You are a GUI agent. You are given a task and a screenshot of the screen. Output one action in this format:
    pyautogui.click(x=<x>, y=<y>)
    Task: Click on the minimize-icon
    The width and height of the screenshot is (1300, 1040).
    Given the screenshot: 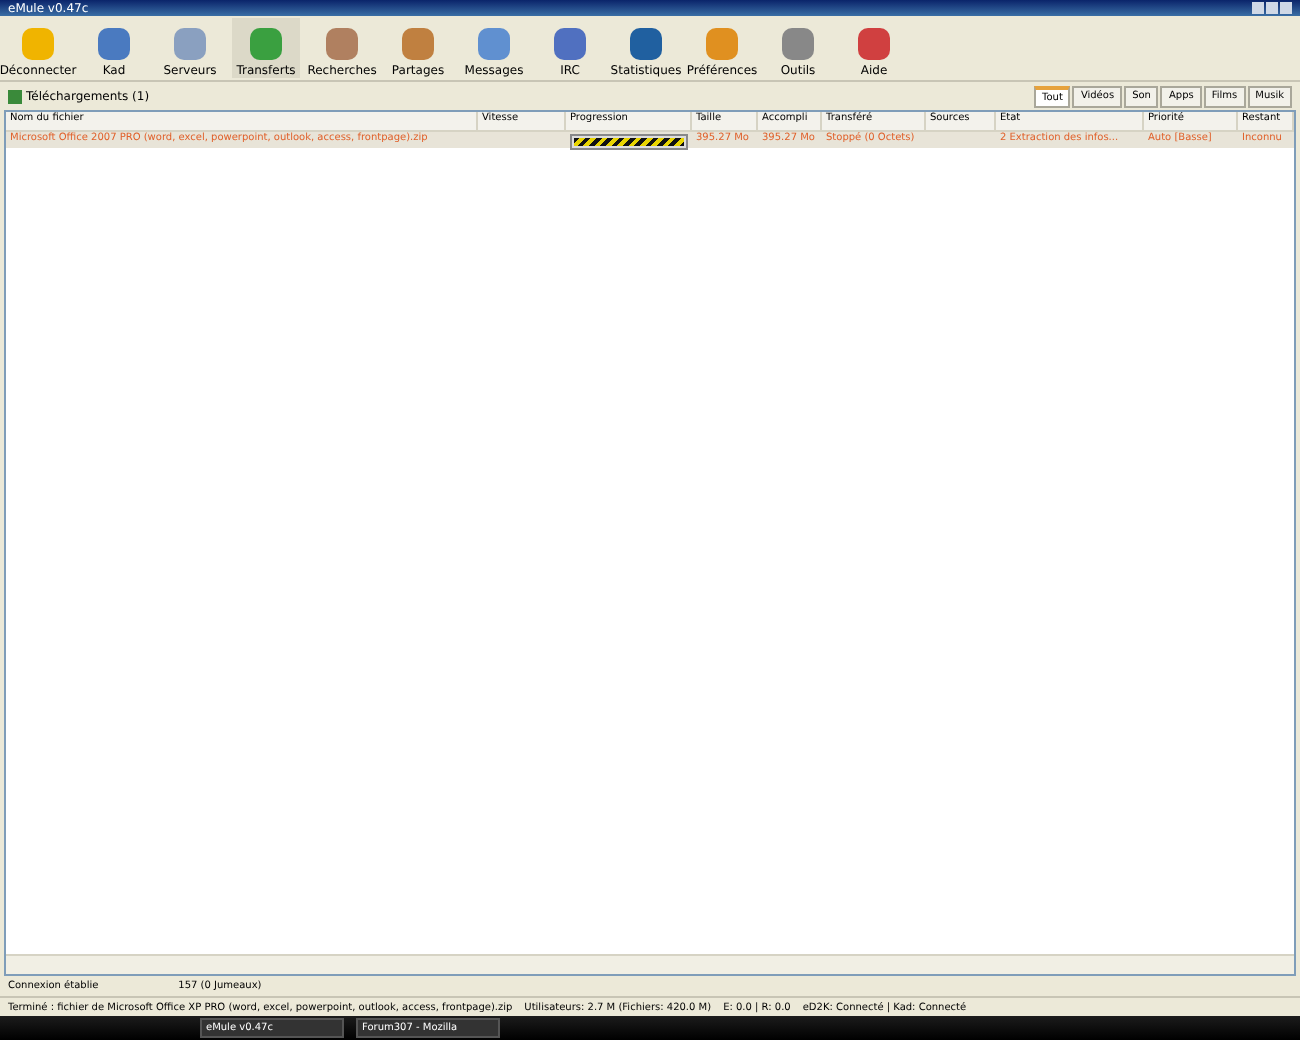 What is the action you would take?
    pyautogui.click(x=1258, y=8)
    